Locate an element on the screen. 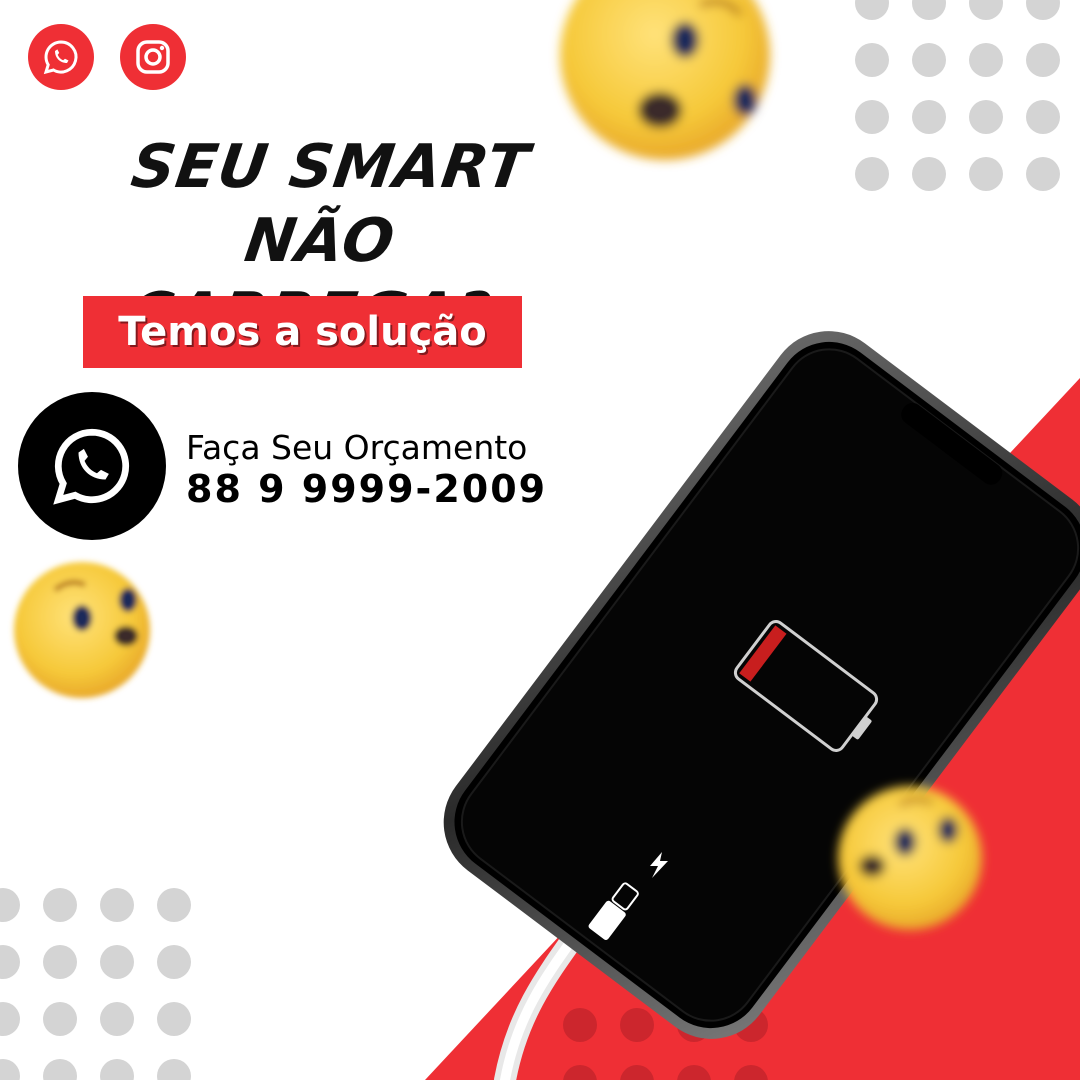 The width and height of the screenshot is (1080, 1080). instagram-icon is located at coordinates (153, 57).